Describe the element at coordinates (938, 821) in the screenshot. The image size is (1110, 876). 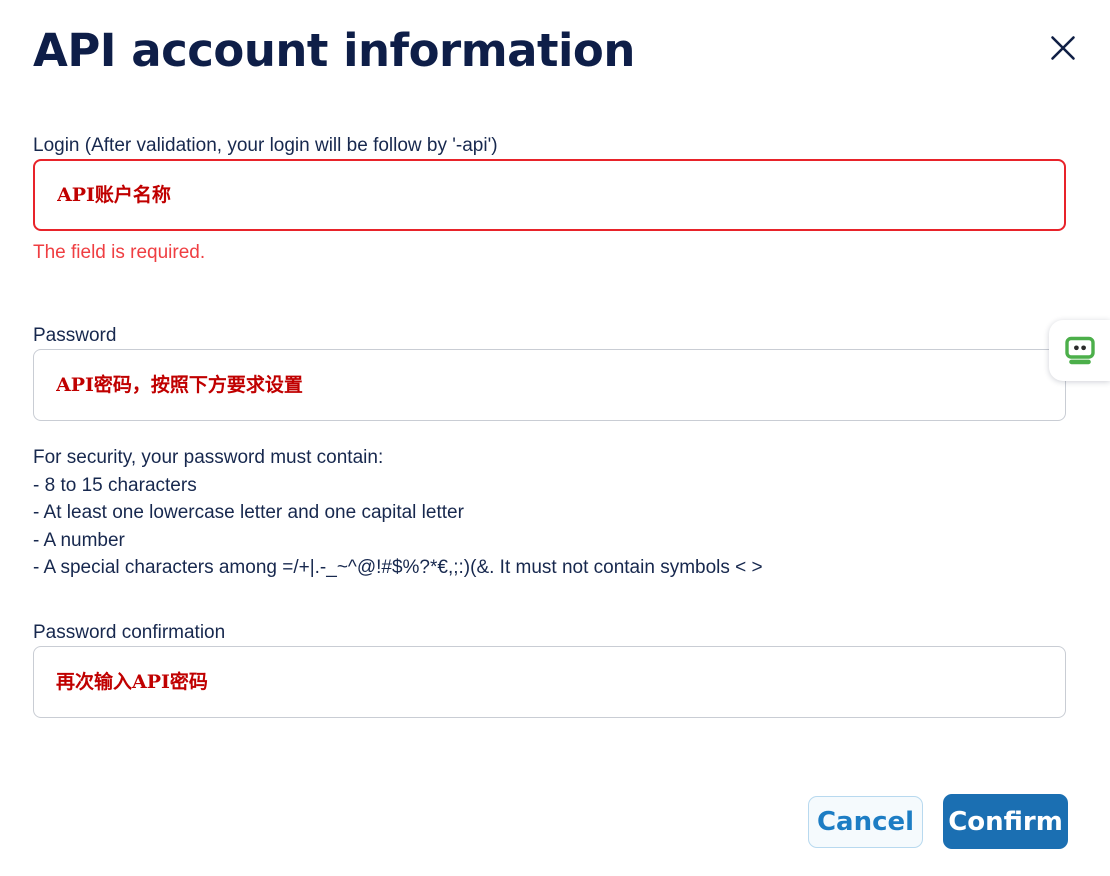
I see `dialog-footer: Cancel Confirm` at that location.